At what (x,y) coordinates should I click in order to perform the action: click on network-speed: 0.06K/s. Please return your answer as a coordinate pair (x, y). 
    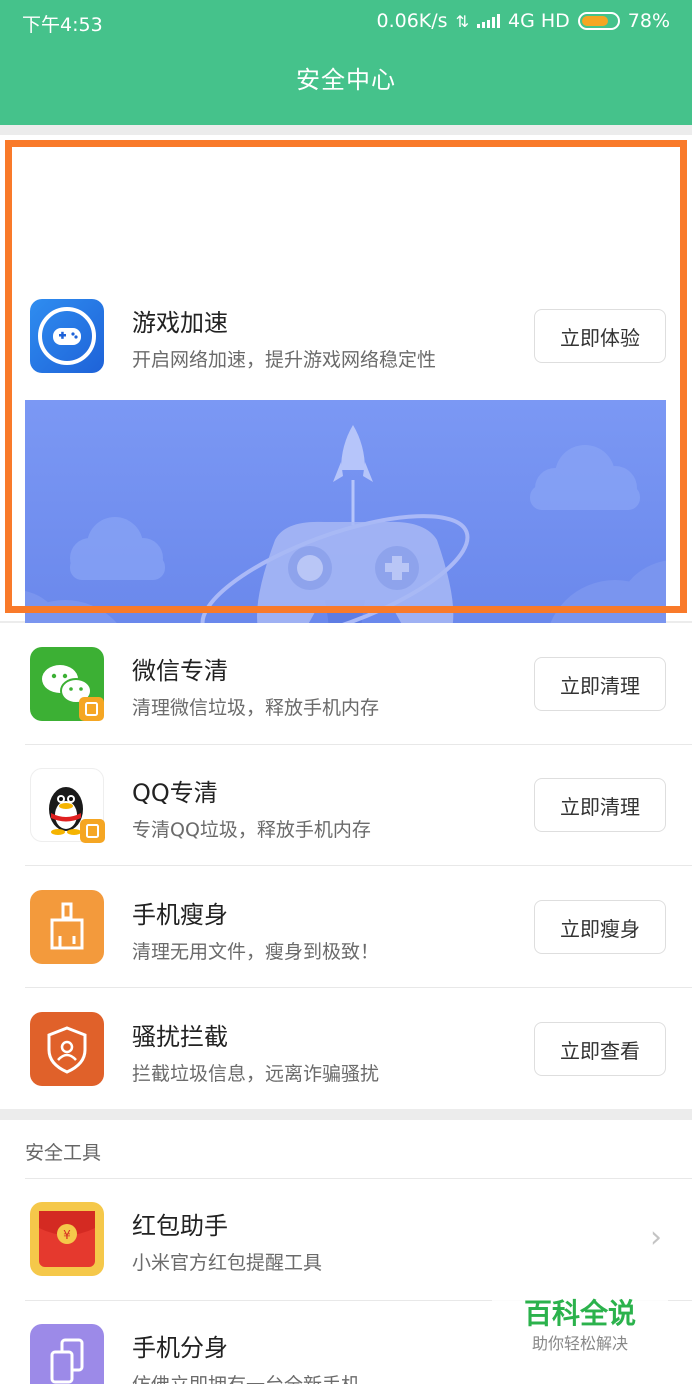
    Looking at the image, I should click on (412, 21).